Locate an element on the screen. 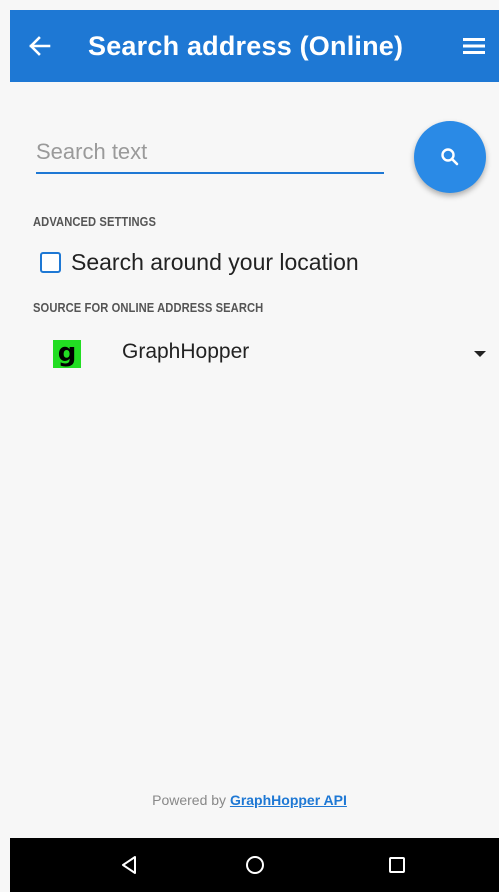  powered-by-footer: Powered by GraphHopper API is located at coordinates (249, 800).